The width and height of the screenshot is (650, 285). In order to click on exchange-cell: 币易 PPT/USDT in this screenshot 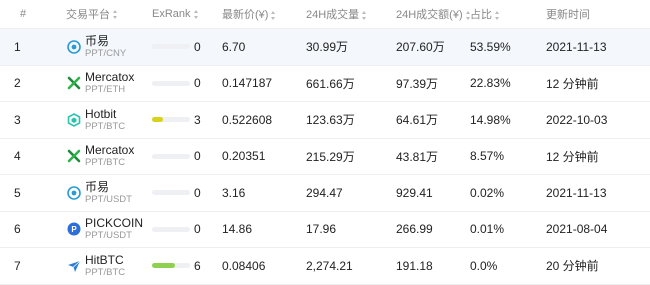, I will do `click(109, 193)`.